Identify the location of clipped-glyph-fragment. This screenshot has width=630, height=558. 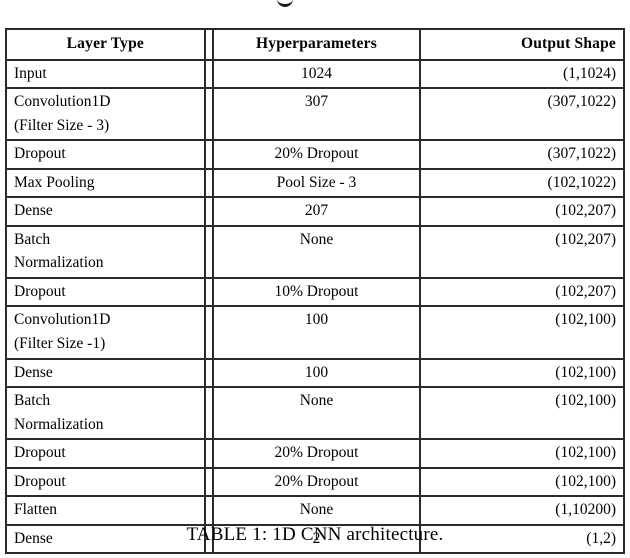
(285, 3).